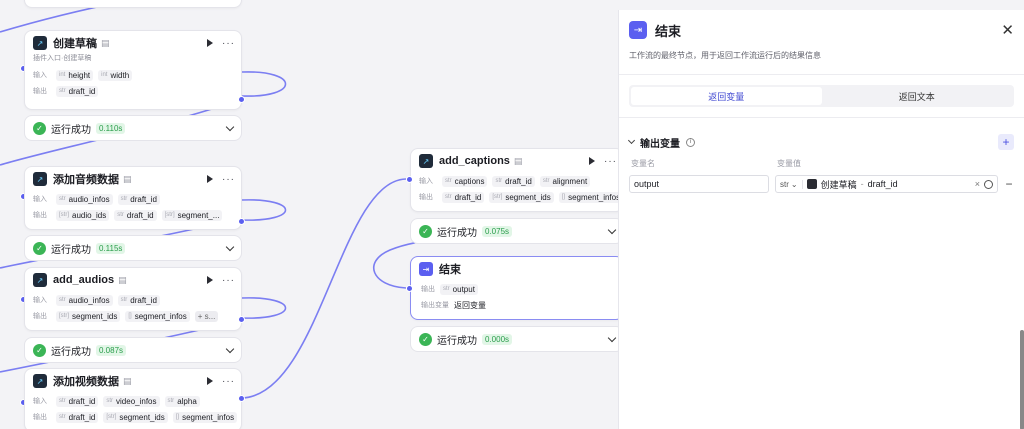 This screenshot has height=429, width=1024. What do you see at coordinates (690, 142) in the screenshot?
I see `info-icon: i` at bounding box center [690, 142].